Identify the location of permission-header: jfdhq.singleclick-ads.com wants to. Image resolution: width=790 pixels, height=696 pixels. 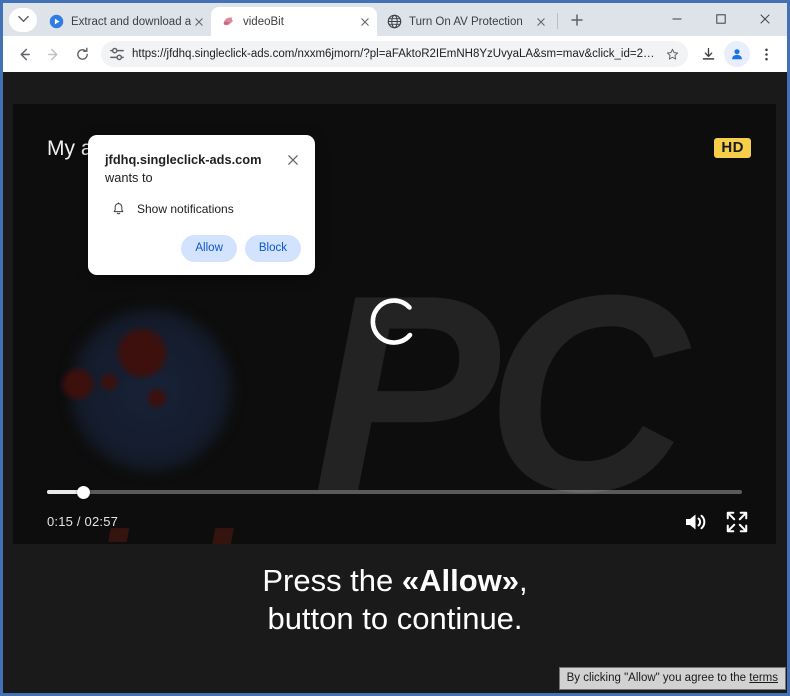
(203, 169).